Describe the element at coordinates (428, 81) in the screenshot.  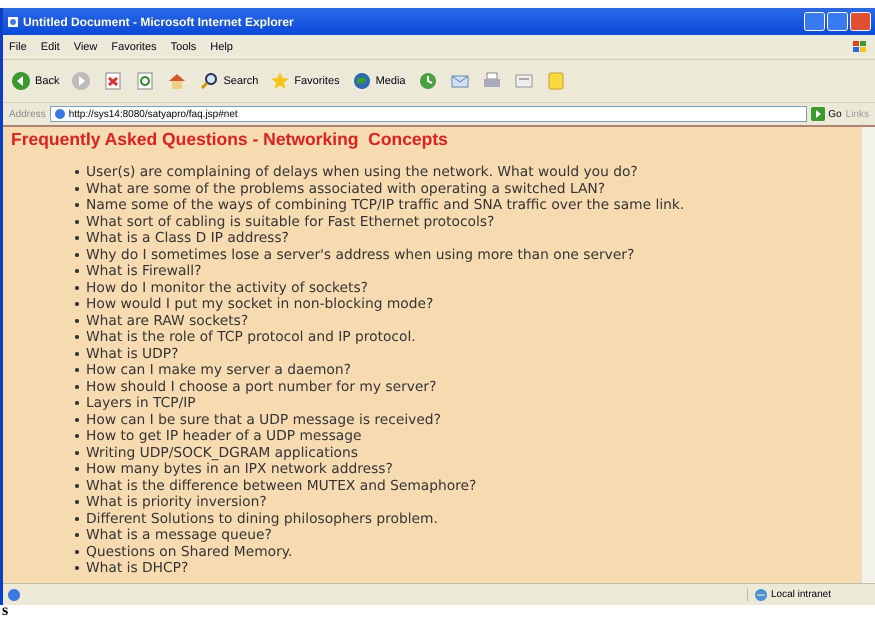
I see `clock-icon` at that location.